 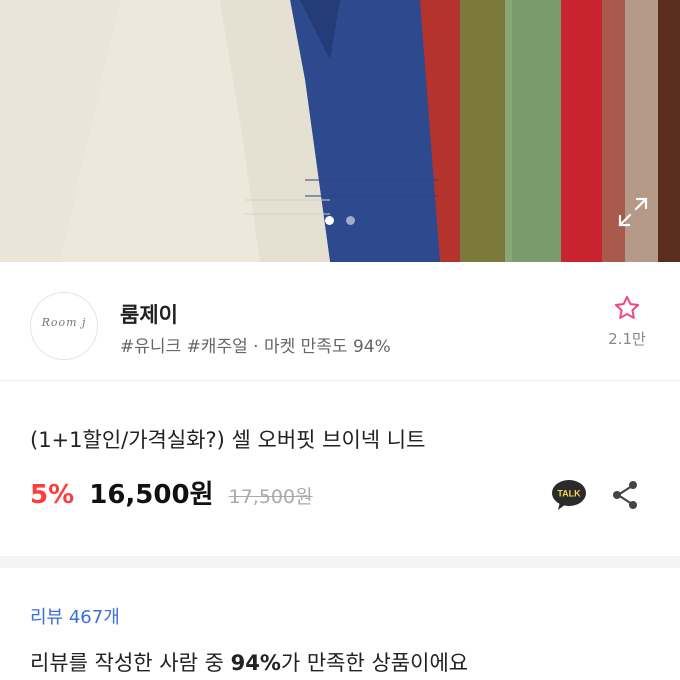 I want to click on carousel-dot, so click(x=350, y=220).